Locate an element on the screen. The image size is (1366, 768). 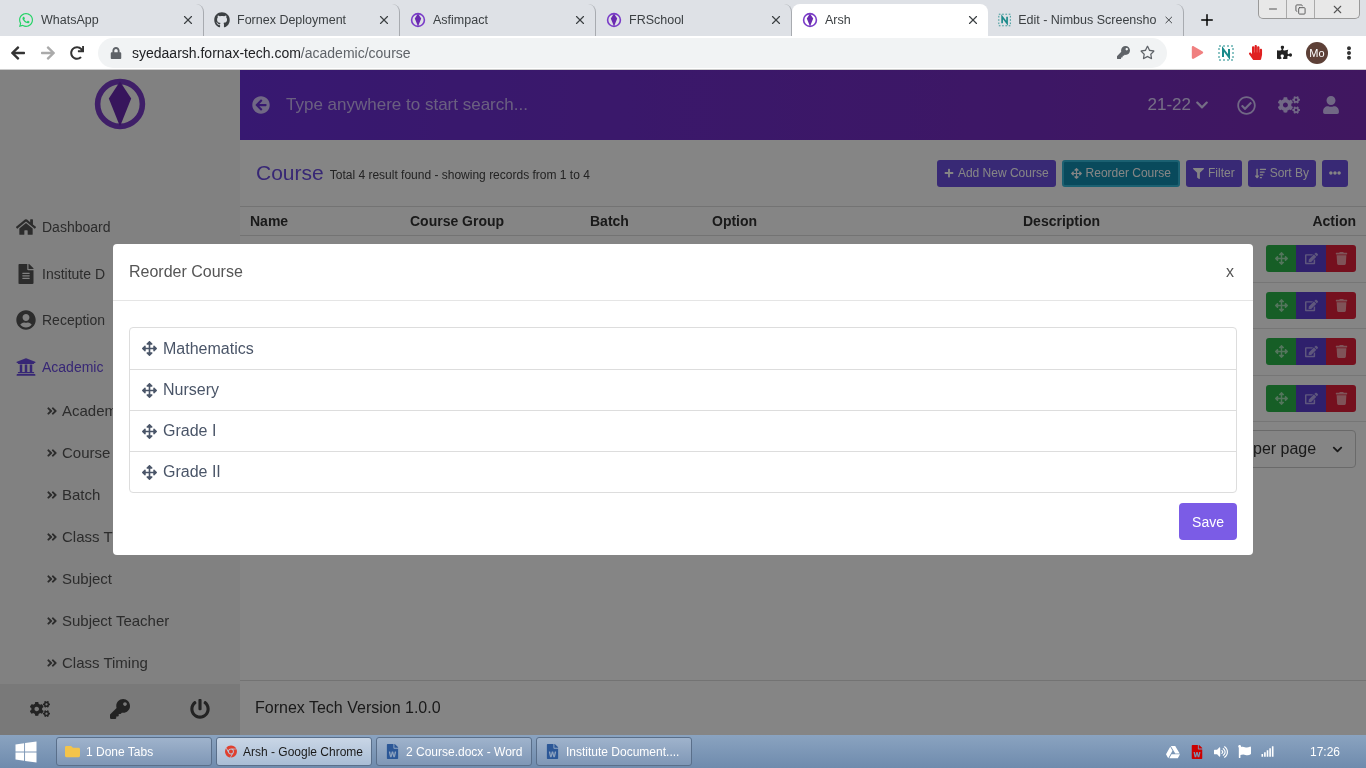
page-title: Course is located at coordinates (290, 173).